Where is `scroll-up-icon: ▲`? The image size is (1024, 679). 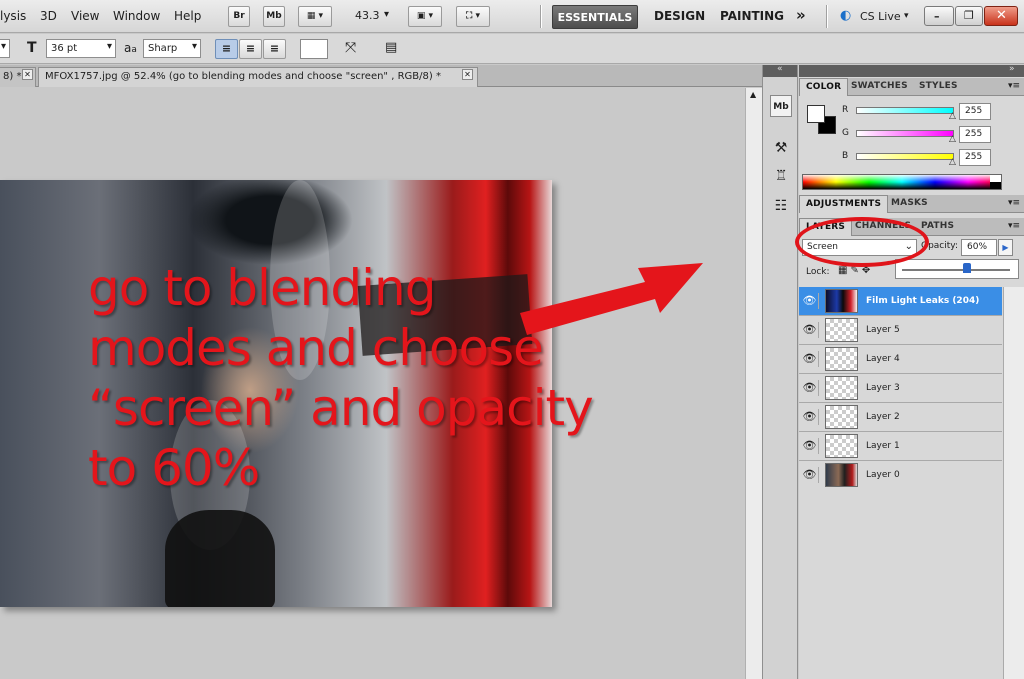 scroll-up-icon: ▲ is located at coordinates (753, 94).